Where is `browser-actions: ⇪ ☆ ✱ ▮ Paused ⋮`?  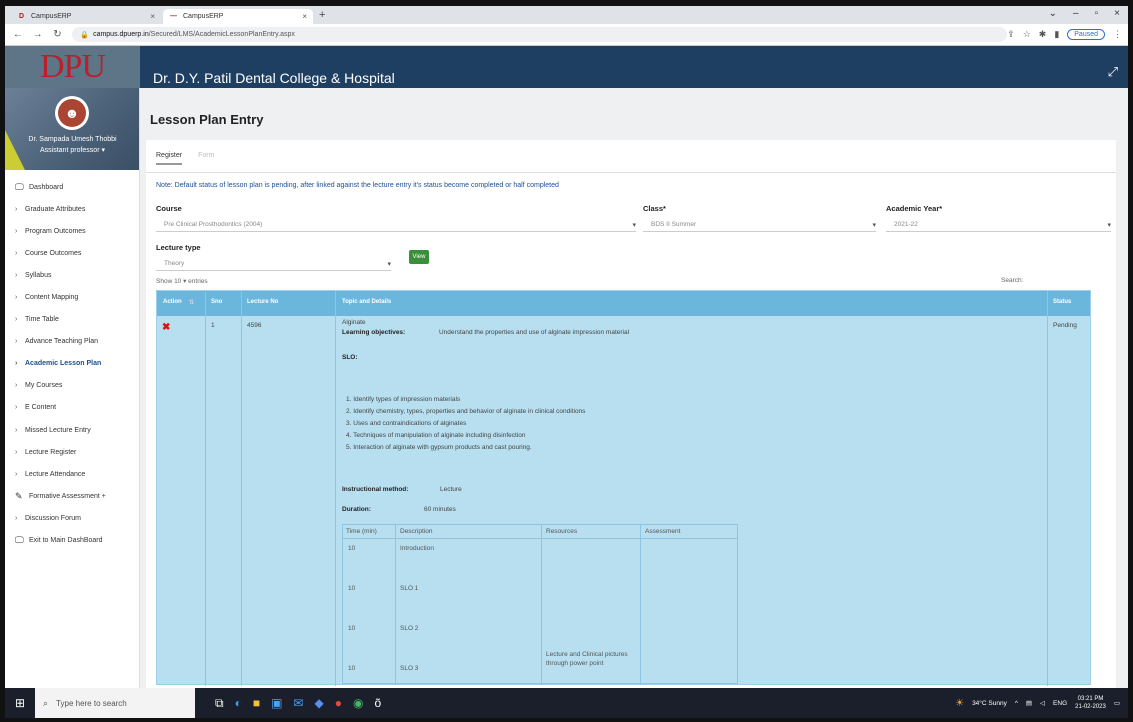
browser-actions: ⇪ ☆ ✱ ▮ Paused ⋮ is located at coordinates (1064, 34).